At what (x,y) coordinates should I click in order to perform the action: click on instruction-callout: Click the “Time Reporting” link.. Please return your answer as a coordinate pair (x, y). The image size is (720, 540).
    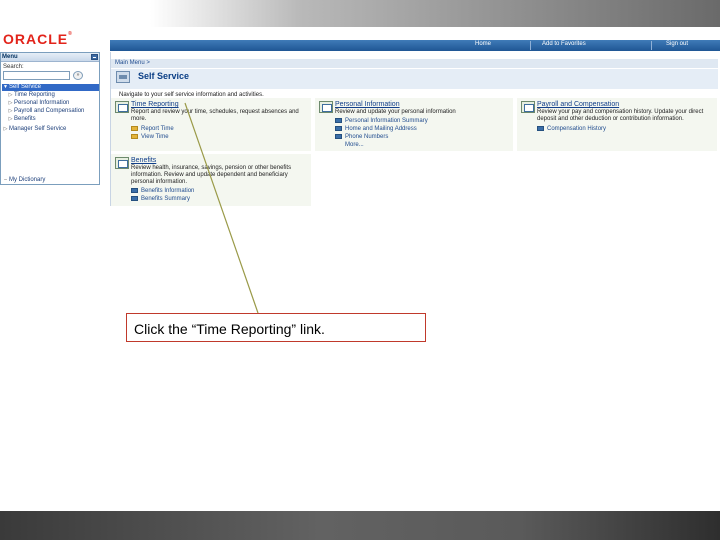
    Looking at the image, I should click on (276, 327).